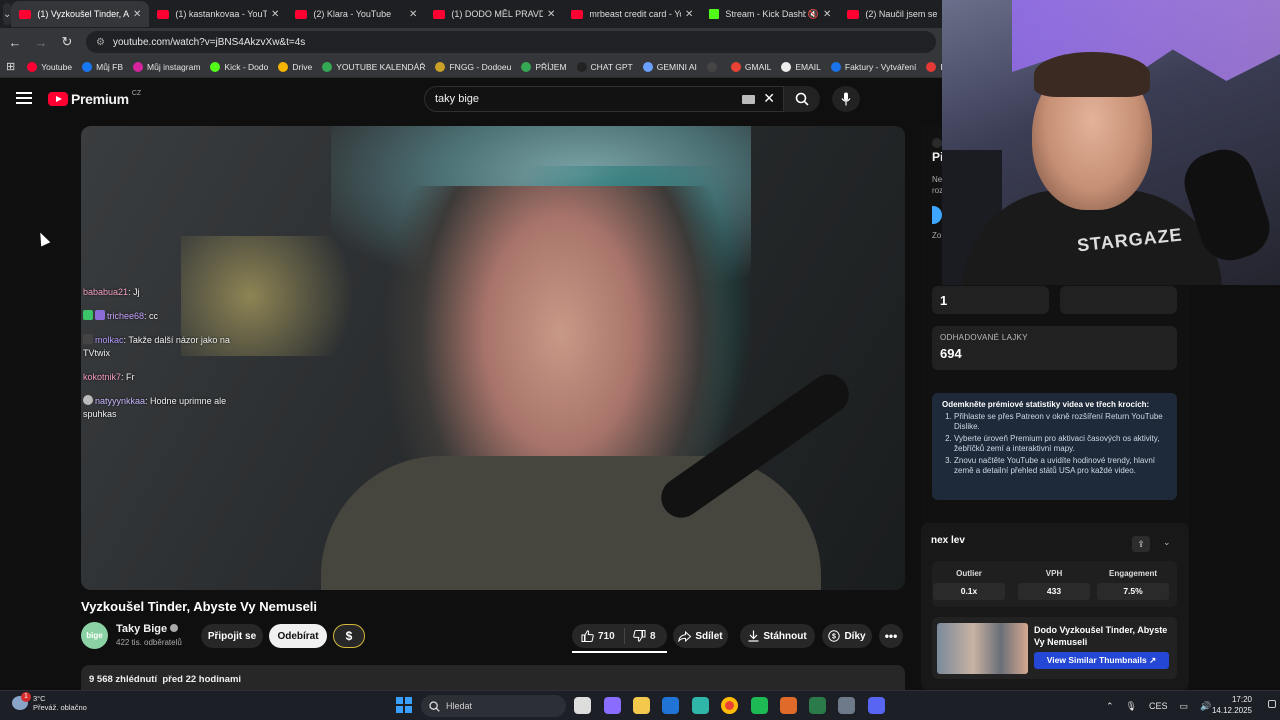 The image size is (1280, 720). Describe the element at coordinates (713, 66) in the screenshot. I see `bookmark-item` at that location.